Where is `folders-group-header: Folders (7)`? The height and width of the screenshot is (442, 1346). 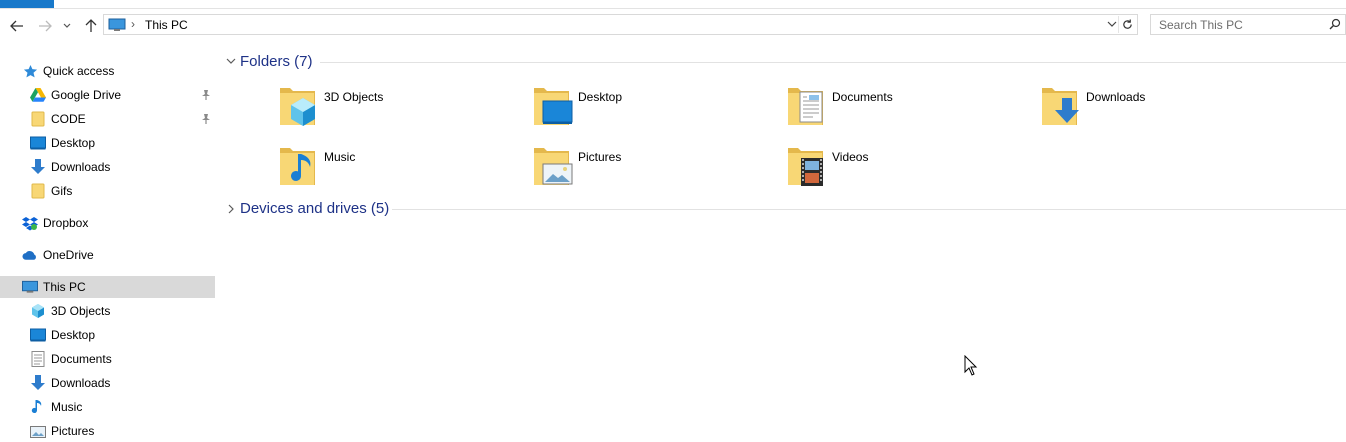 folders-group-header: Folders (7) is located at coordinates (786, 62).